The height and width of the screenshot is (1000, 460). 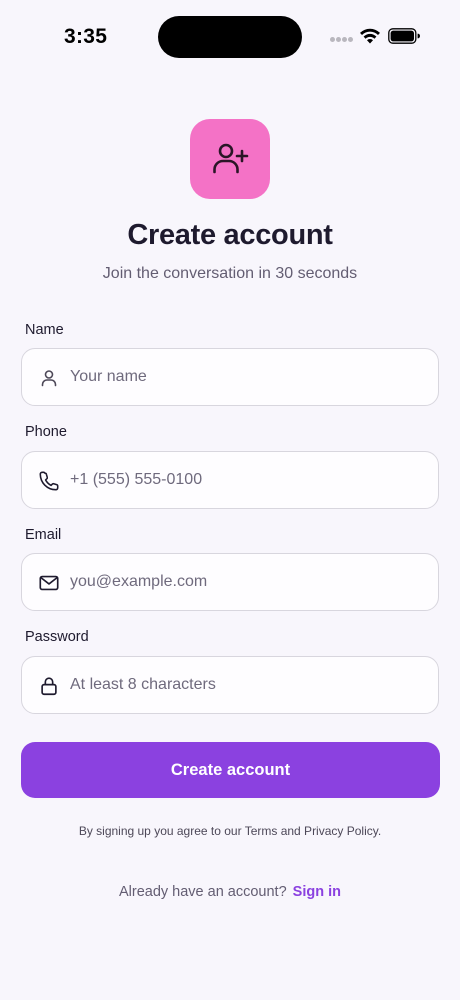 I want to click on signin-row: Already have an account? Sign in, so click(x=230, y=892).